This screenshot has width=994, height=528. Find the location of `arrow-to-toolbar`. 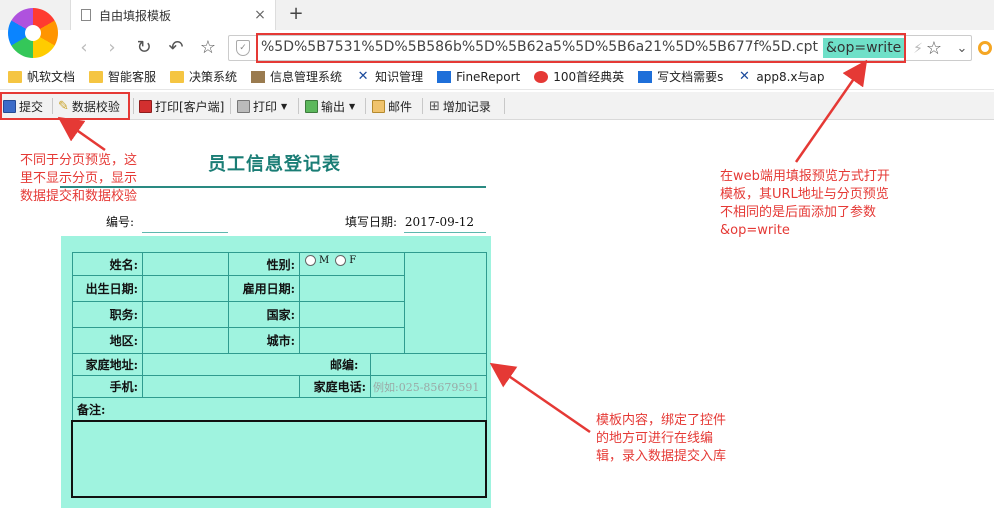

arrow-to-toolbar is located at coordinates (81, 134).